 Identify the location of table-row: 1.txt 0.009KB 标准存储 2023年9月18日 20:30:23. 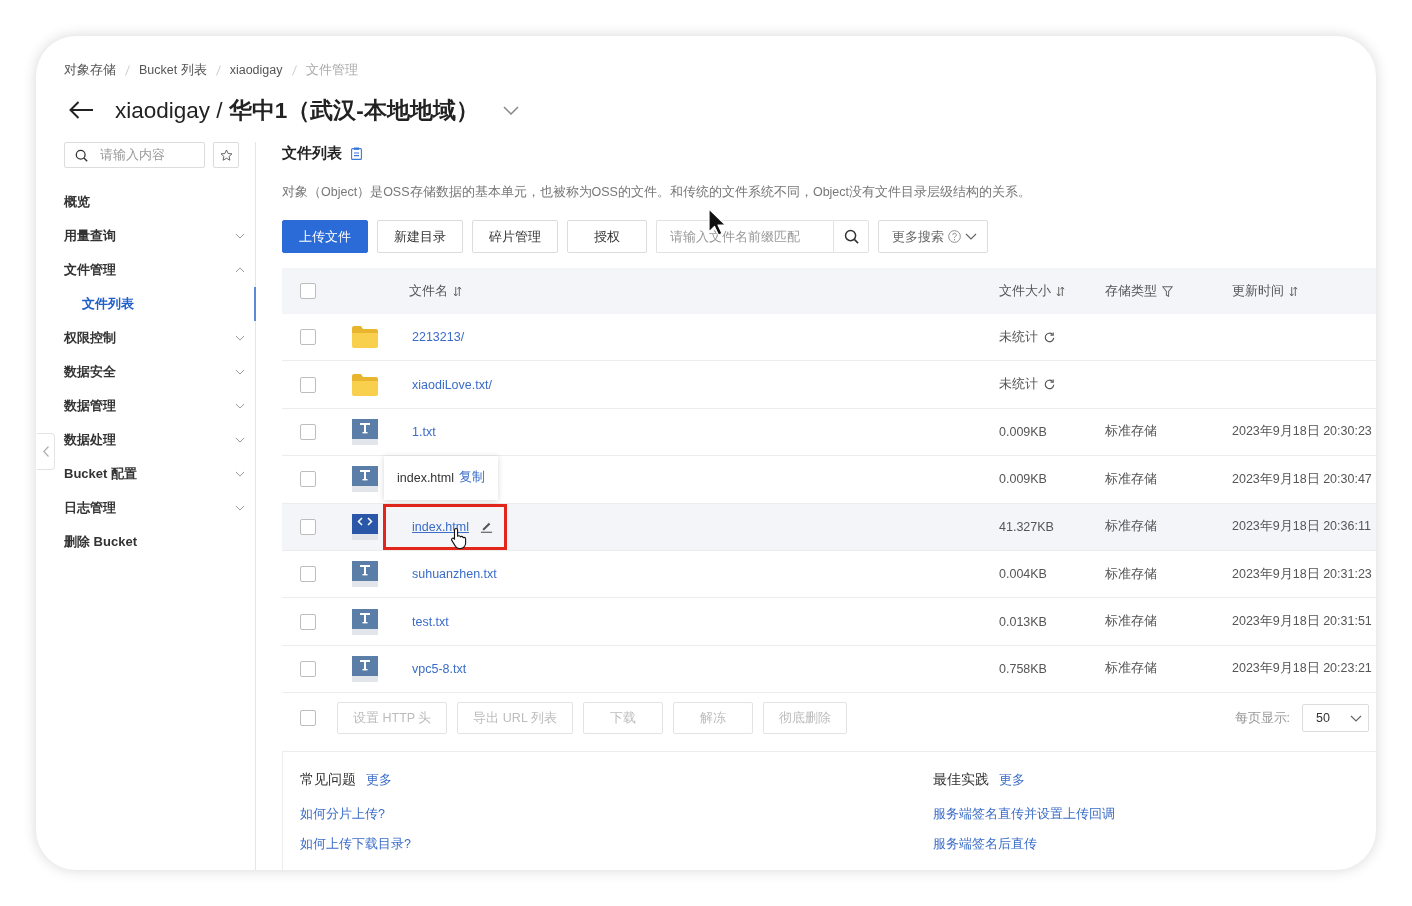
(829, 432).